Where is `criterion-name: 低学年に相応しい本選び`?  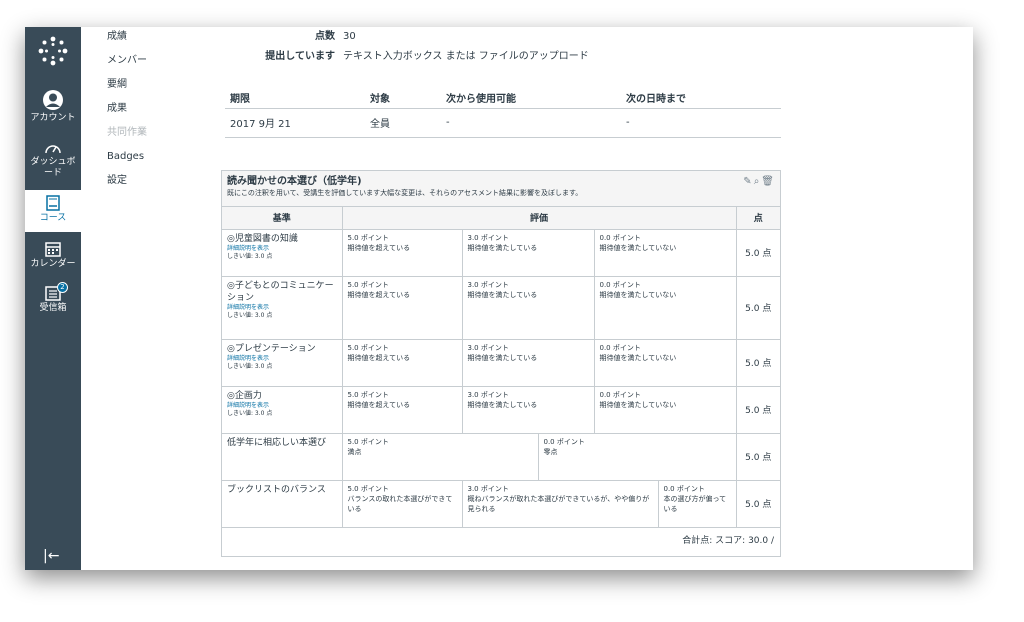 criterion-name: 低学年に相応しい本選び is located at coordinates (277, 442).